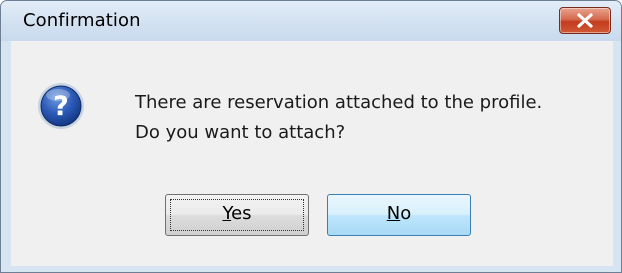 This screenshot has height=273, width=622. I want to click on message-line-2: Do you want to attach?, so click(240, 132).